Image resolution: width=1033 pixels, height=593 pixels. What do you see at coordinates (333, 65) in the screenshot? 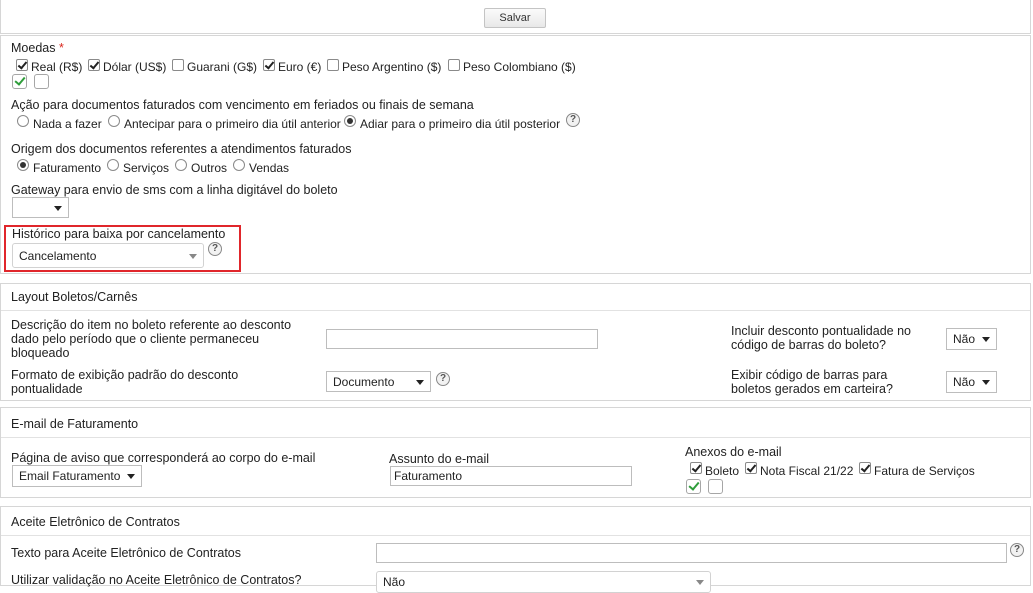
I see `currency-checkbox-peso-argentino` at bounding box center [333, 65].